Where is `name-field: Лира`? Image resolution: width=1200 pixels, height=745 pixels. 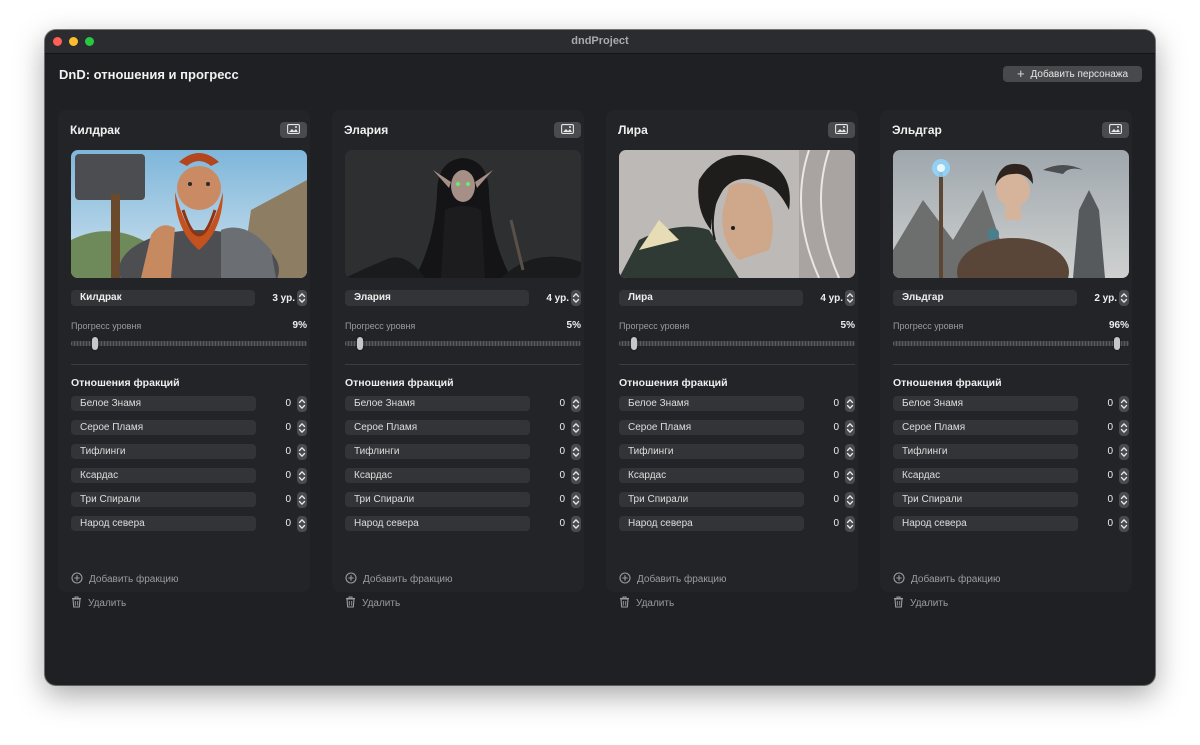 name-field: Лира is located at coordinates (711, 298).